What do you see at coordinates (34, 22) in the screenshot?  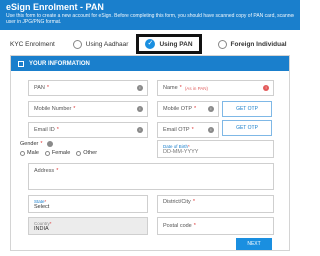 I see `page-subtitle-line2: user in JPG/PNG format.` at bounding box center [34, 22].